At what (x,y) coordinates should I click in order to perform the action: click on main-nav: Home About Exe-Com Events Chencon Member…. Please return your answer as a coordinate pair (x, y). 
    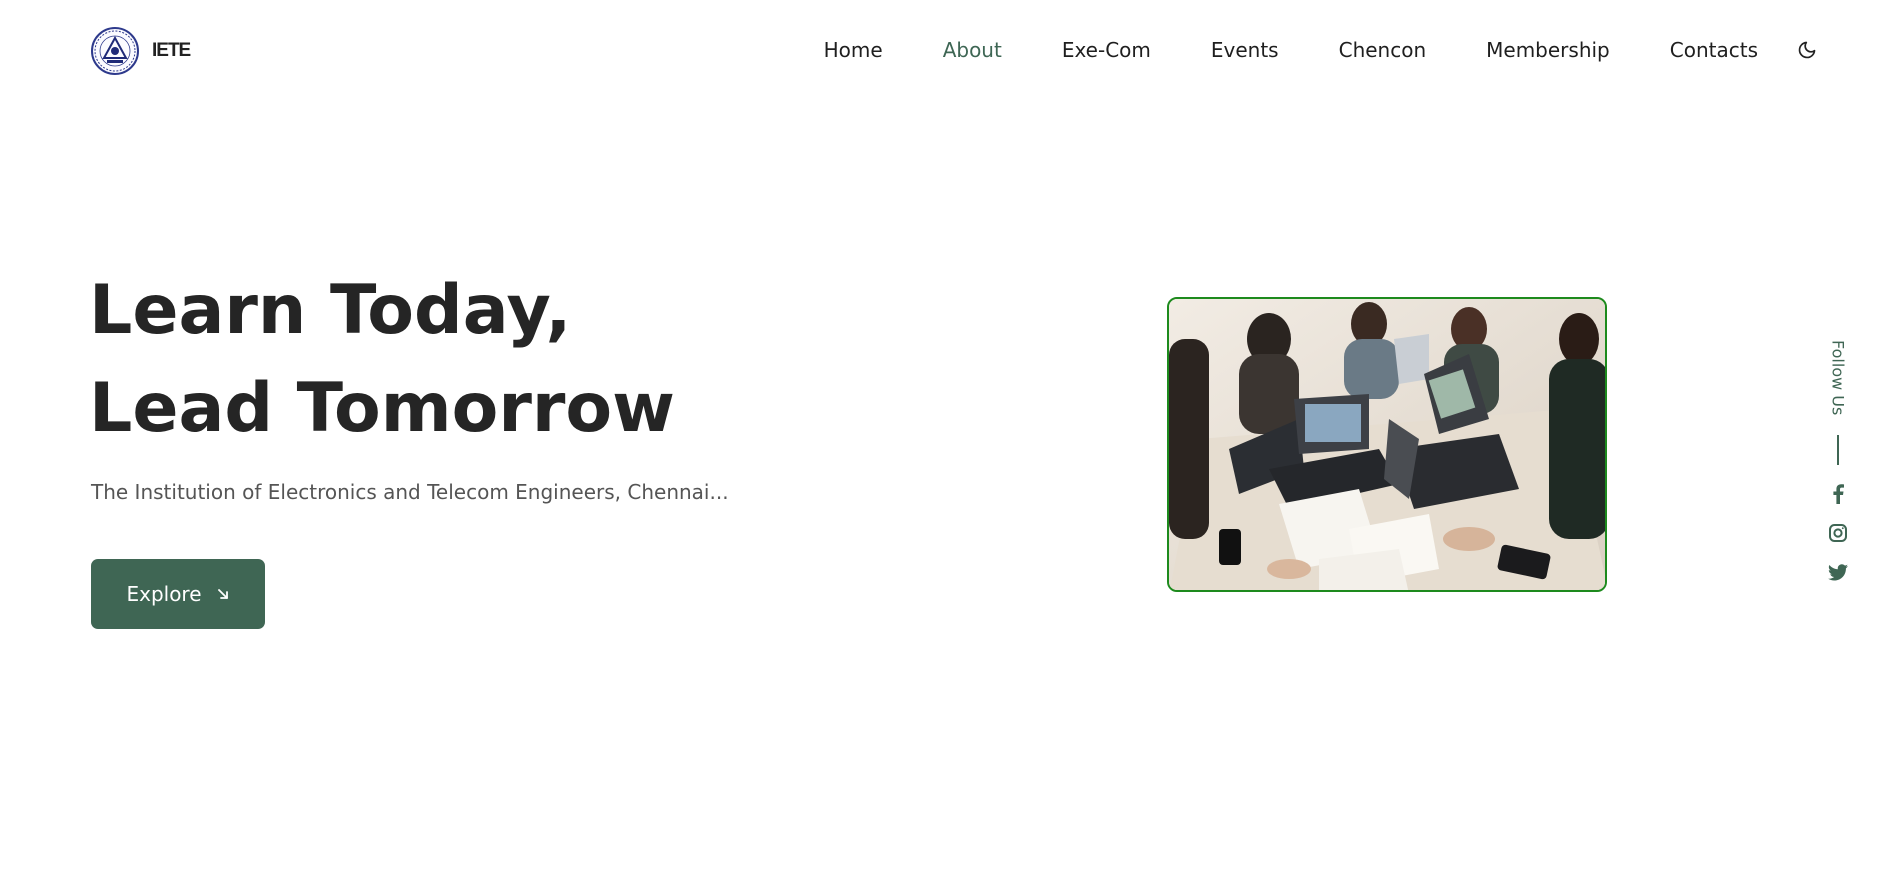
    Looking at the image, I should click on (1291, 50).